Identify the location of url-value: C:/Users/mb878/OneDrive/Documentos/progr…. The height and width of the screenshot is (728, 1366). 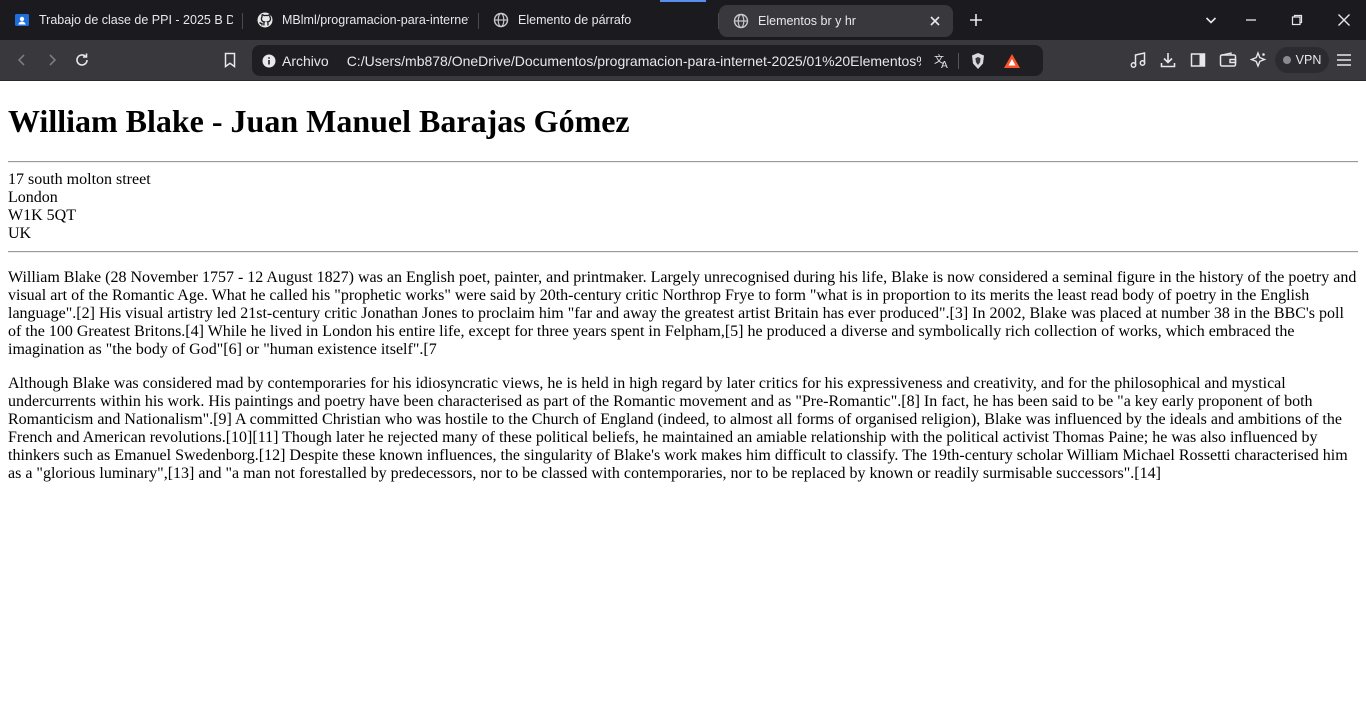
(633, 60).